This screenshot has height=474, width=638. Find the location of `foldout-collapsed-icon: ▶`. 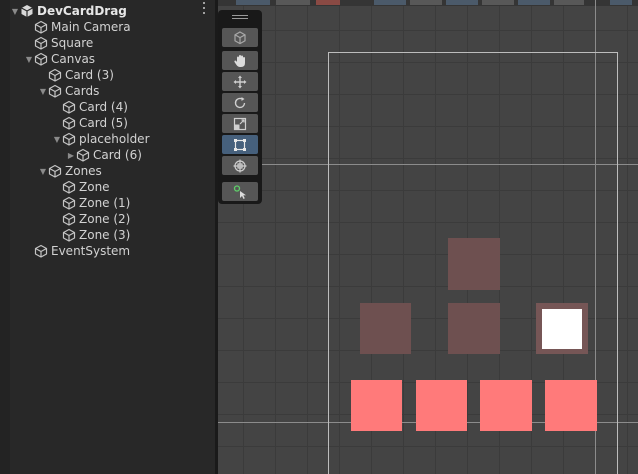

foldout-collapsed-icon: ▶ is located at coordinates (71, 155).